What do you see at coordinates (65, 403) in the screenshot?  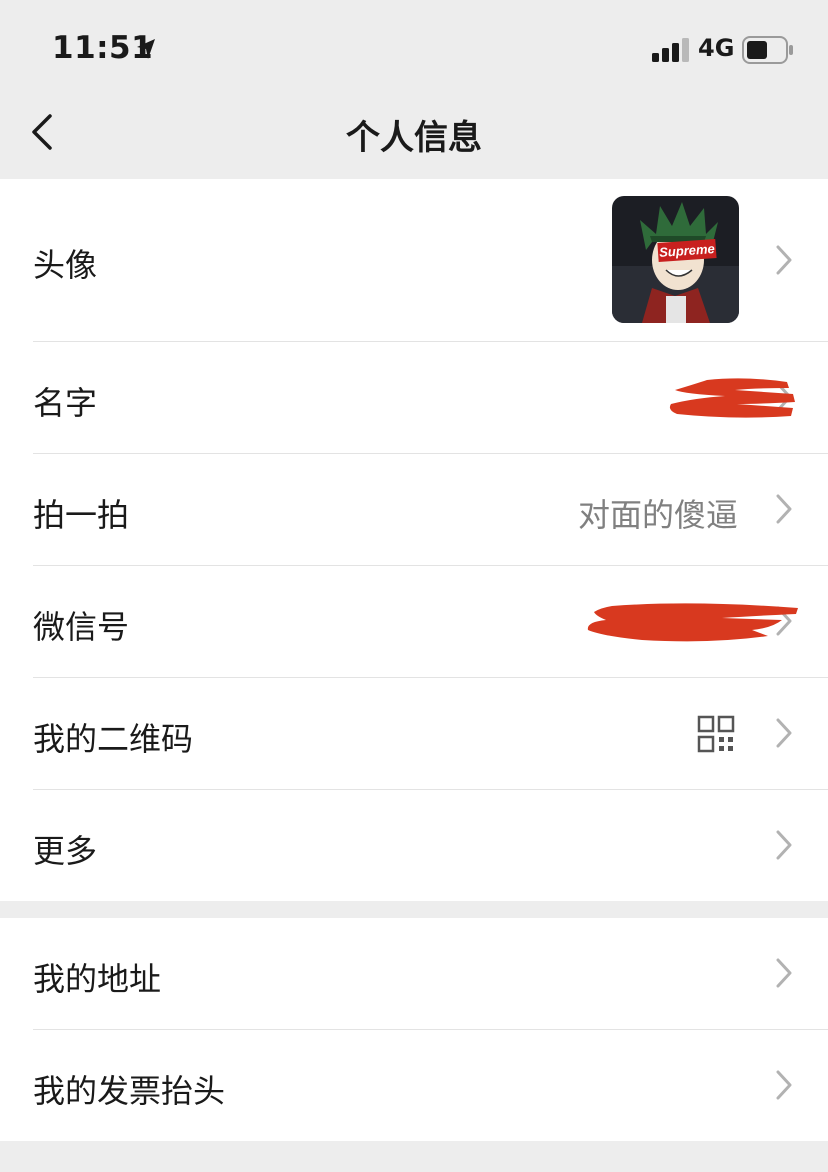 I see `name-label: 名字` at bounding box center [65, 403].